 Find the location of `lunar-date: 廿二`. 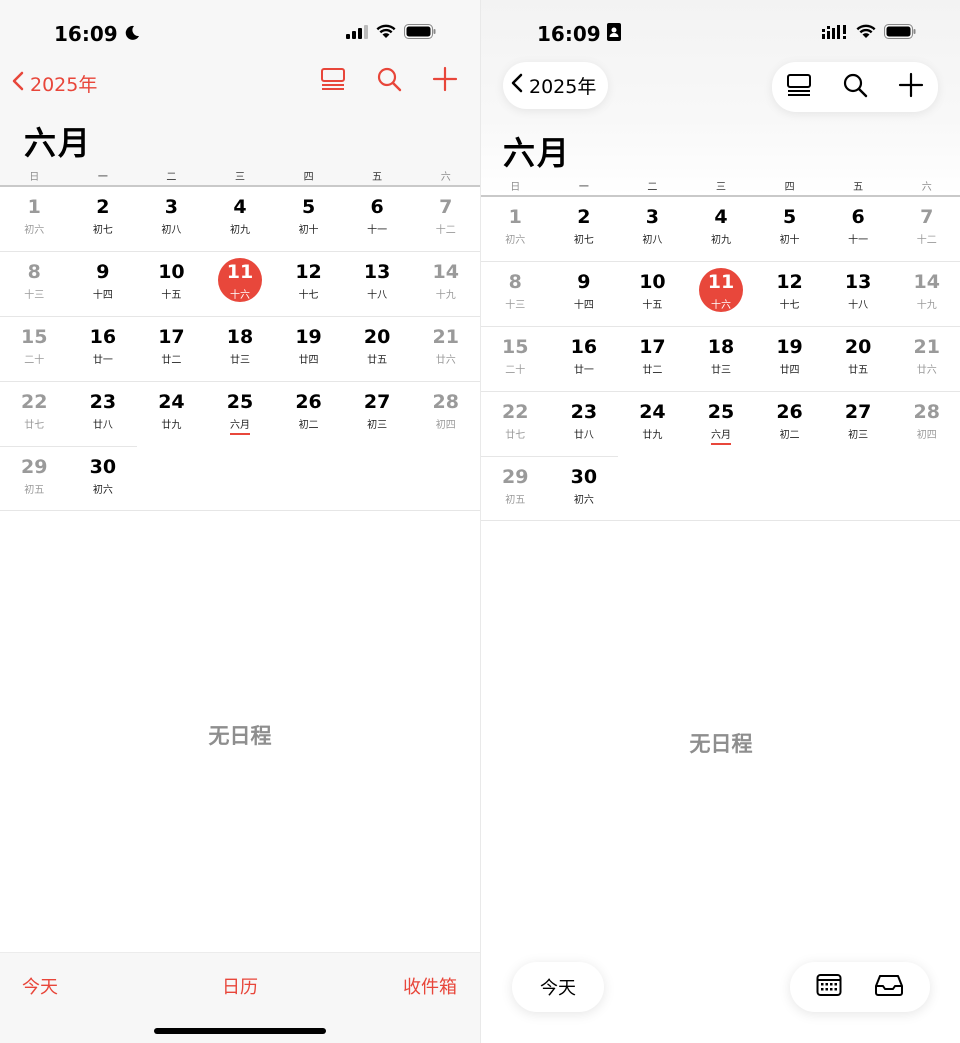

lunar-date: 廿二 is located at coordinates (171, 360).